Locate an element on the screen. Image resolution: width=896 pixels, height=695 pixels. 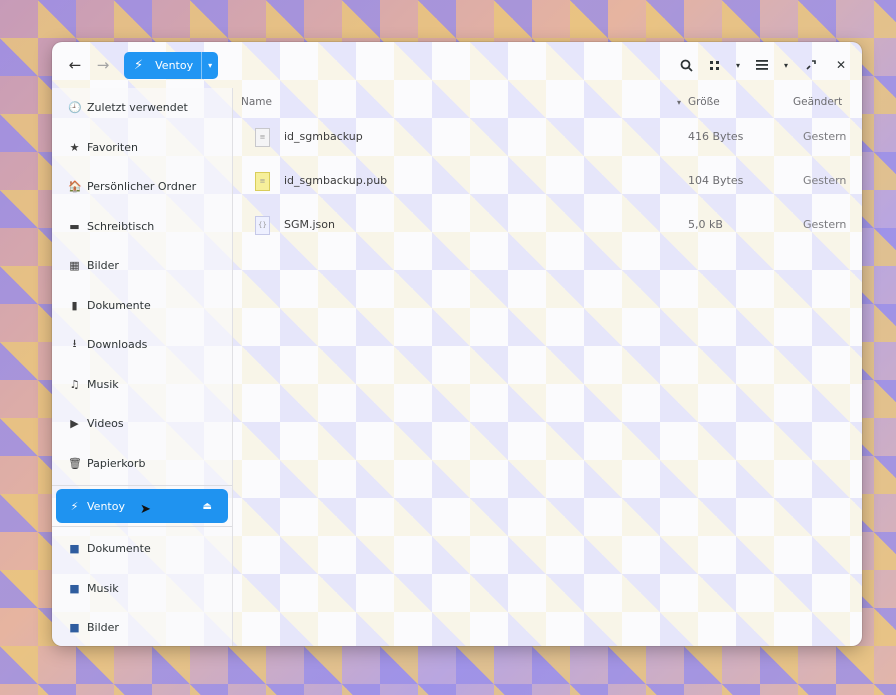
sidebar-item-ventoy: ⚡ Ventoy ➤ ⏏ is located at coordinates (142, 506).